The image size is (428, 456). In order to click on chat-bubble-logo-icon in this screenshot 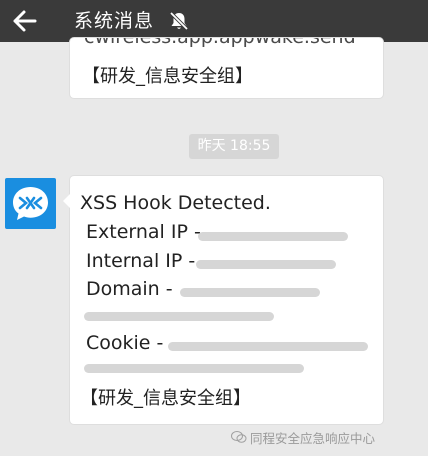, I will do `click(30, 203)`.